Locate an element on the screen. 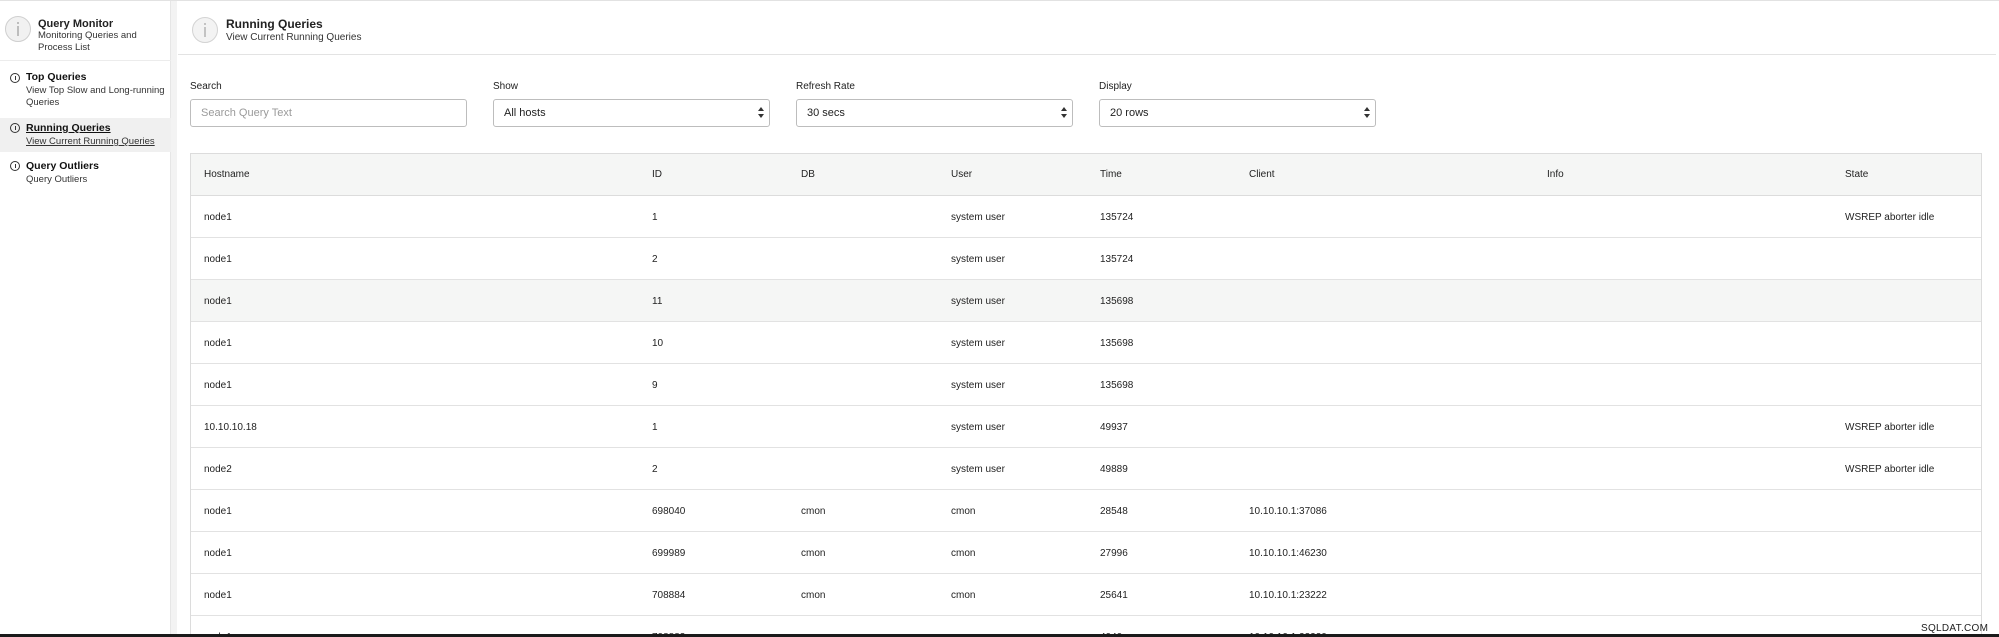 This screenshot has height=637, width=1999. search-label: Search is located at coordinates (206, 86).